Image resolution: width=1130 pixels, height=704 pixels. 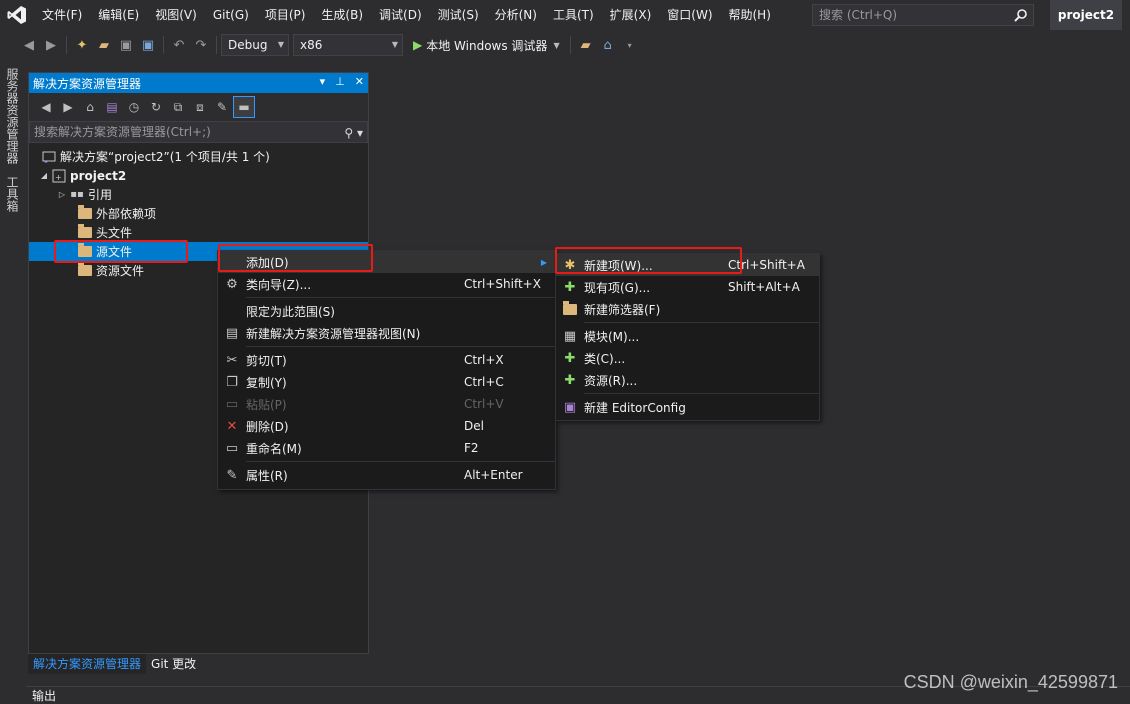 I want to click on tree-item-references: ▷ ▪▪ 引用, so click(x=198, y=194).